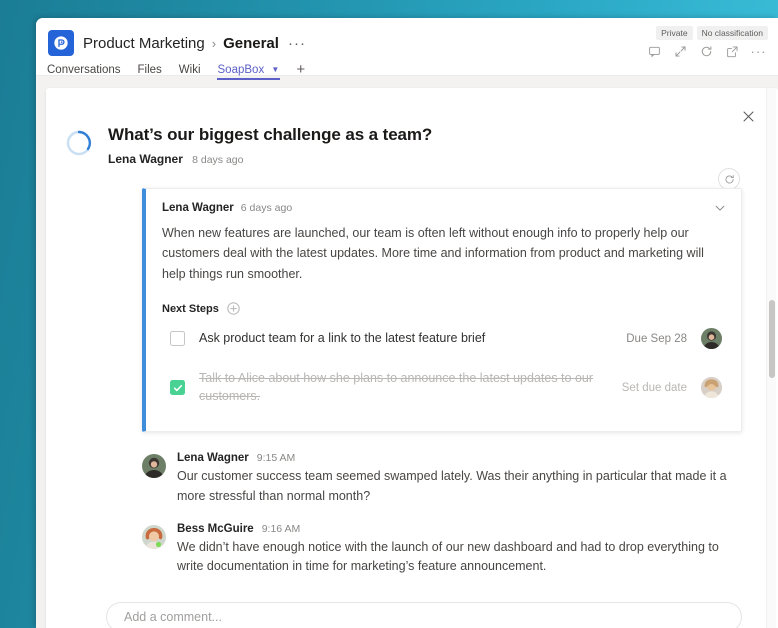 This screenshot has width=778, height=628. I want to click on tab-conversations-label: Conversations, so click(84, 69).